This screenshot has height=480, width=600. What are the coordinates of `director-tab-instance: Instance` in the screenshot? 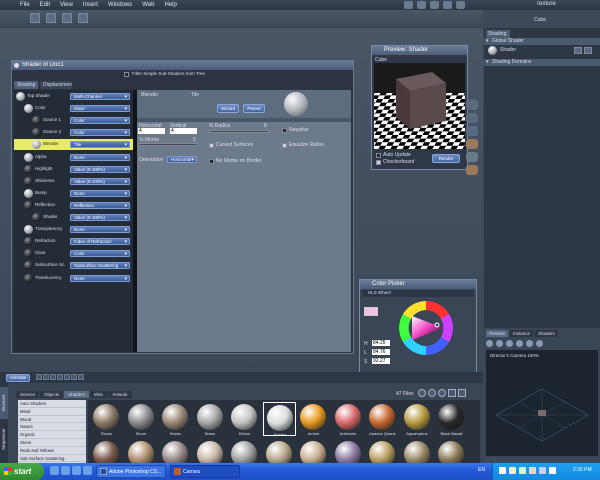 It's located at (522, 333).